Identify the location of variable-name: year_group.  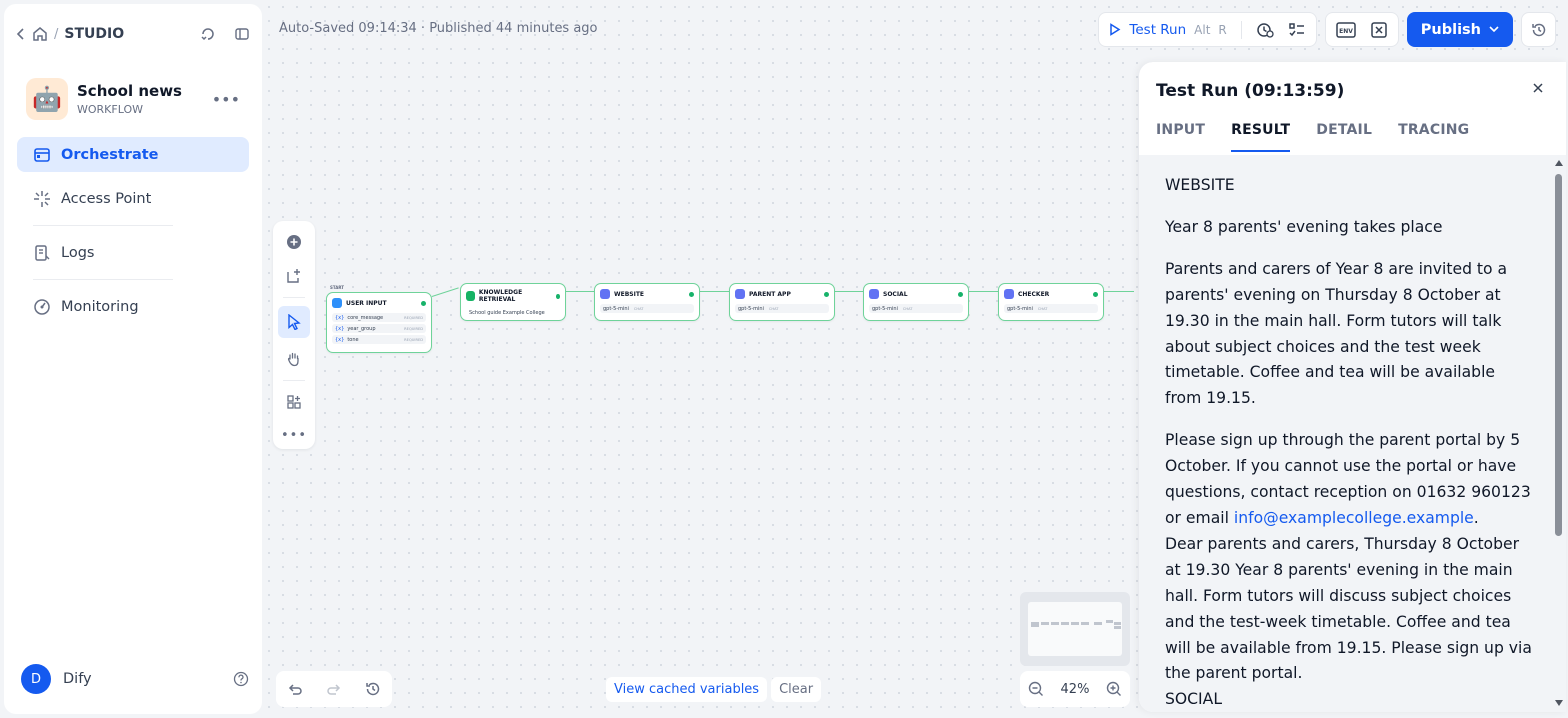
(361, 328).